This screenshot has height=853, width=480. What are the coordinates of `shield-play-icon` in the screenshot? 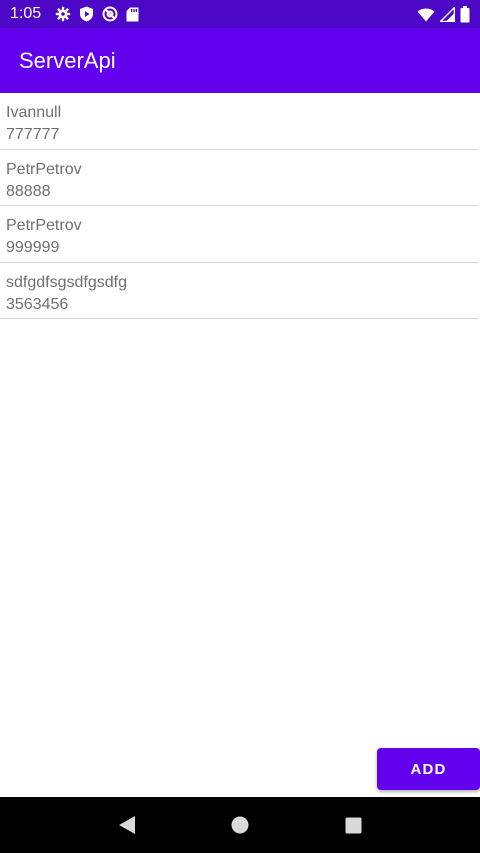 It's located at (86, 14).